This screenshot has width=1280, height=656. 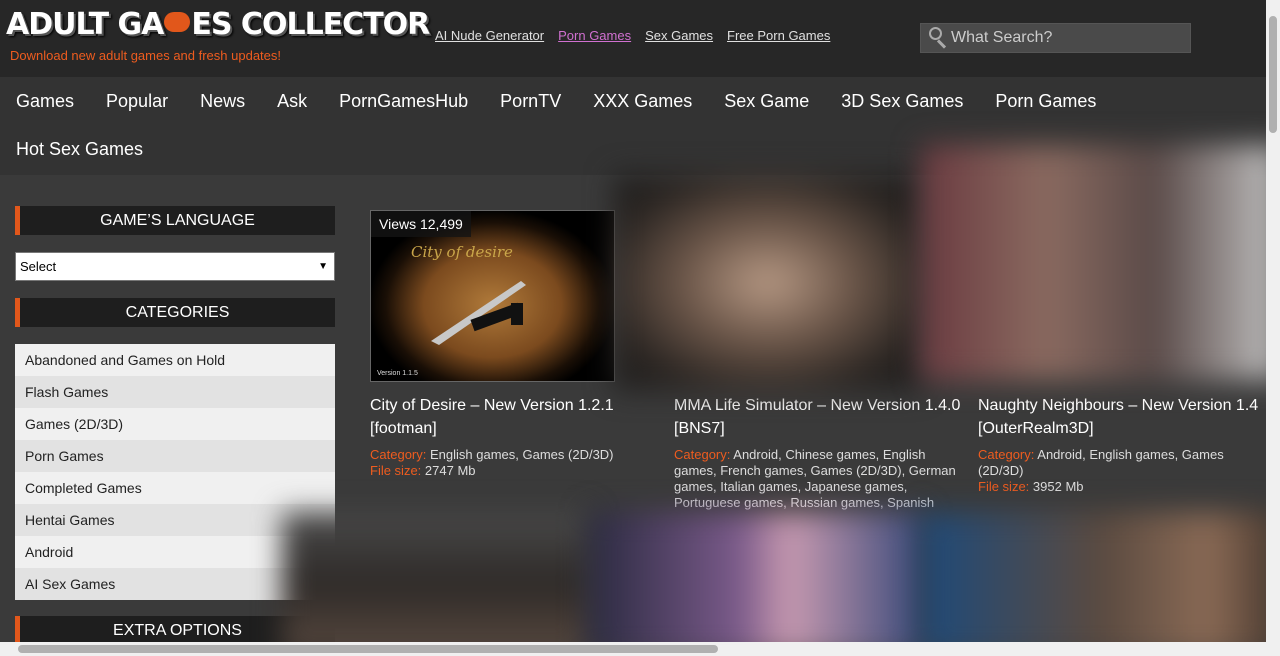 What do you see at coordinates (450, 470) in the screenshot?
I see `filesize-value: 2747 Mb` at bounding box center [450, 470].